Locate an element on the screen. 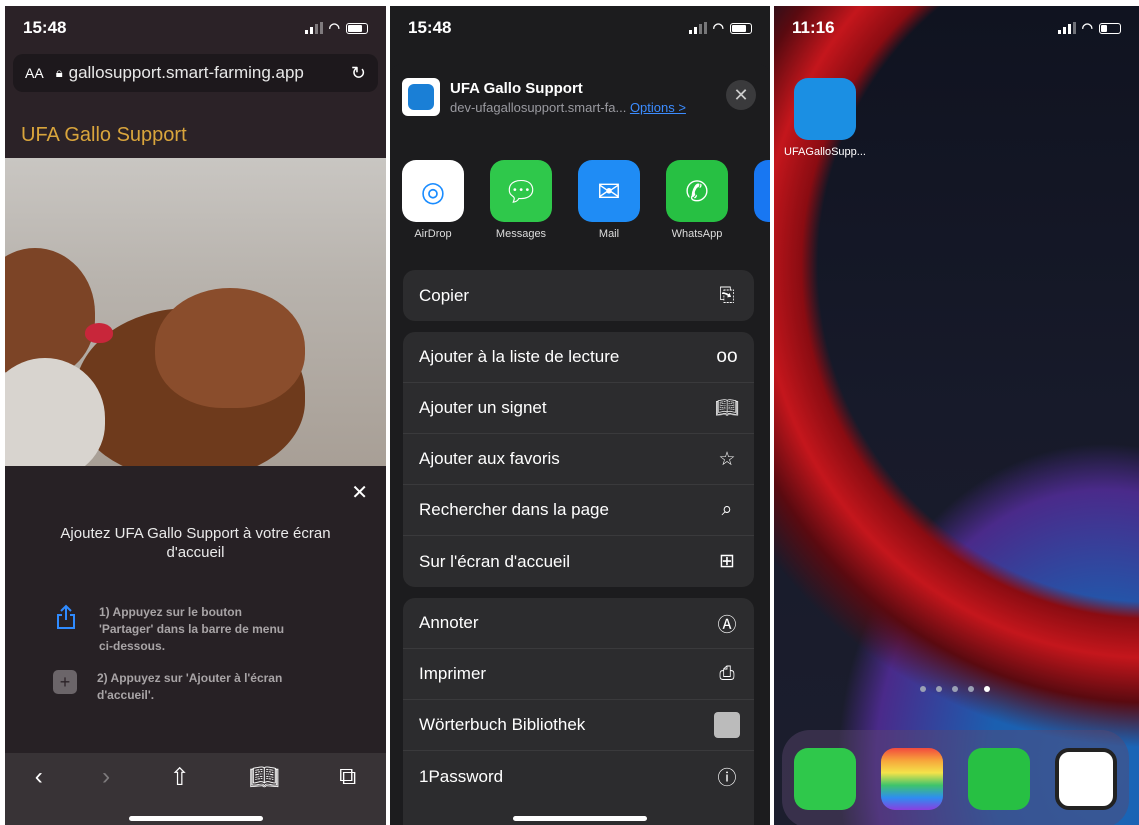 This screenshot has width=1139, height=825. whatsapp-icon: ✆ is located at coordinates (697, 191).